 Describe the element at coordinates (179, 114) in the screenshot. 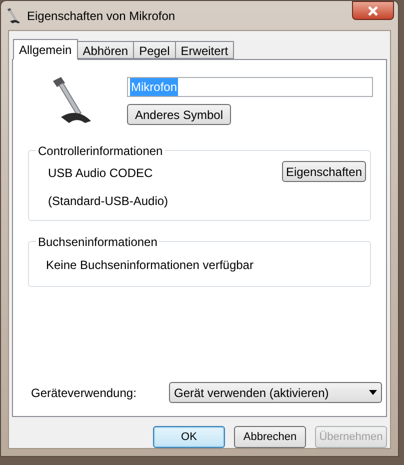

I see `change-icon-button: Anderes Symbol` at that location.